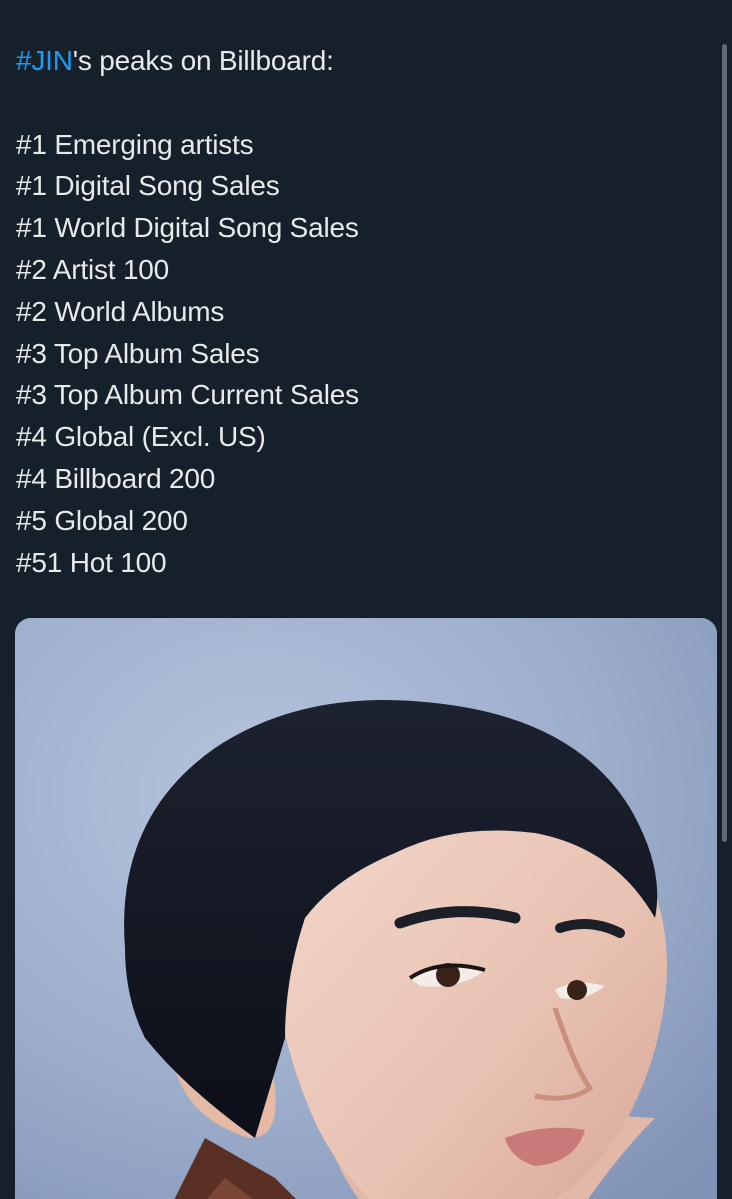  Describe the element at coordinates (361, 61) in the screenshot. I see `tweet-headline: #JIN's peaks on Billboard:` at that location.